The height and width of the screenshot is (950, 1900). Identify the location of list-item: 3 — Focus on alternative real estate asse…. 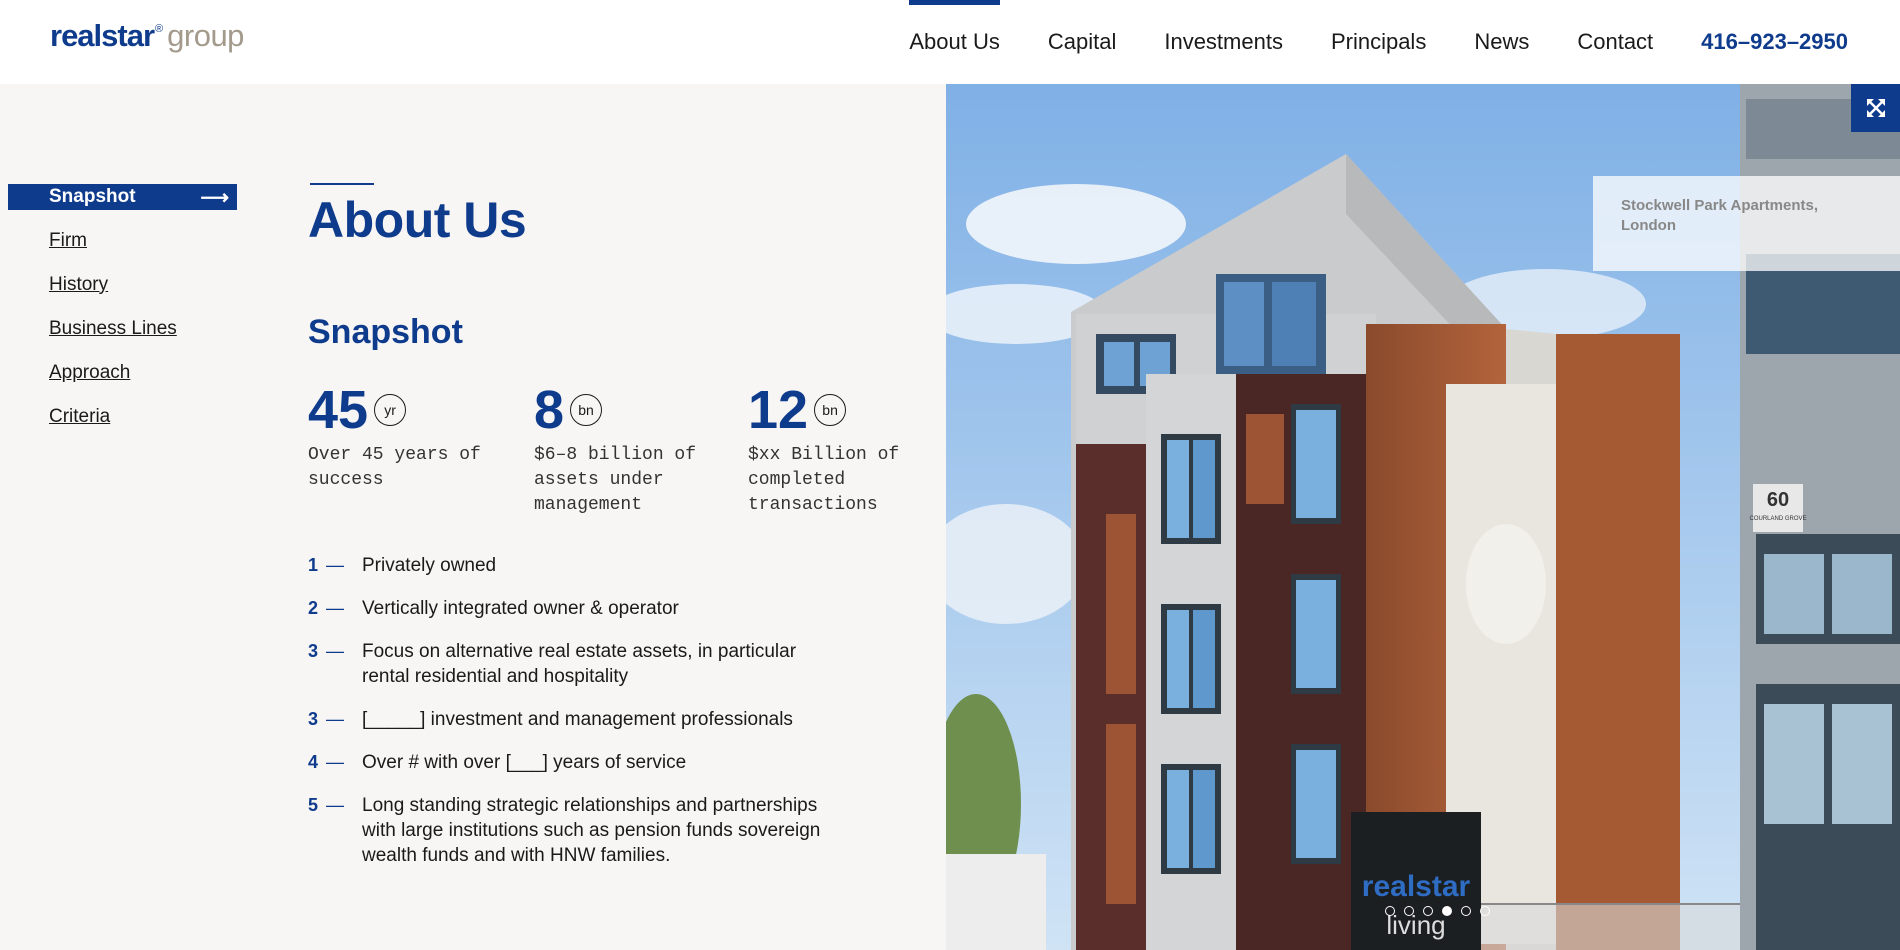
(588, 664).